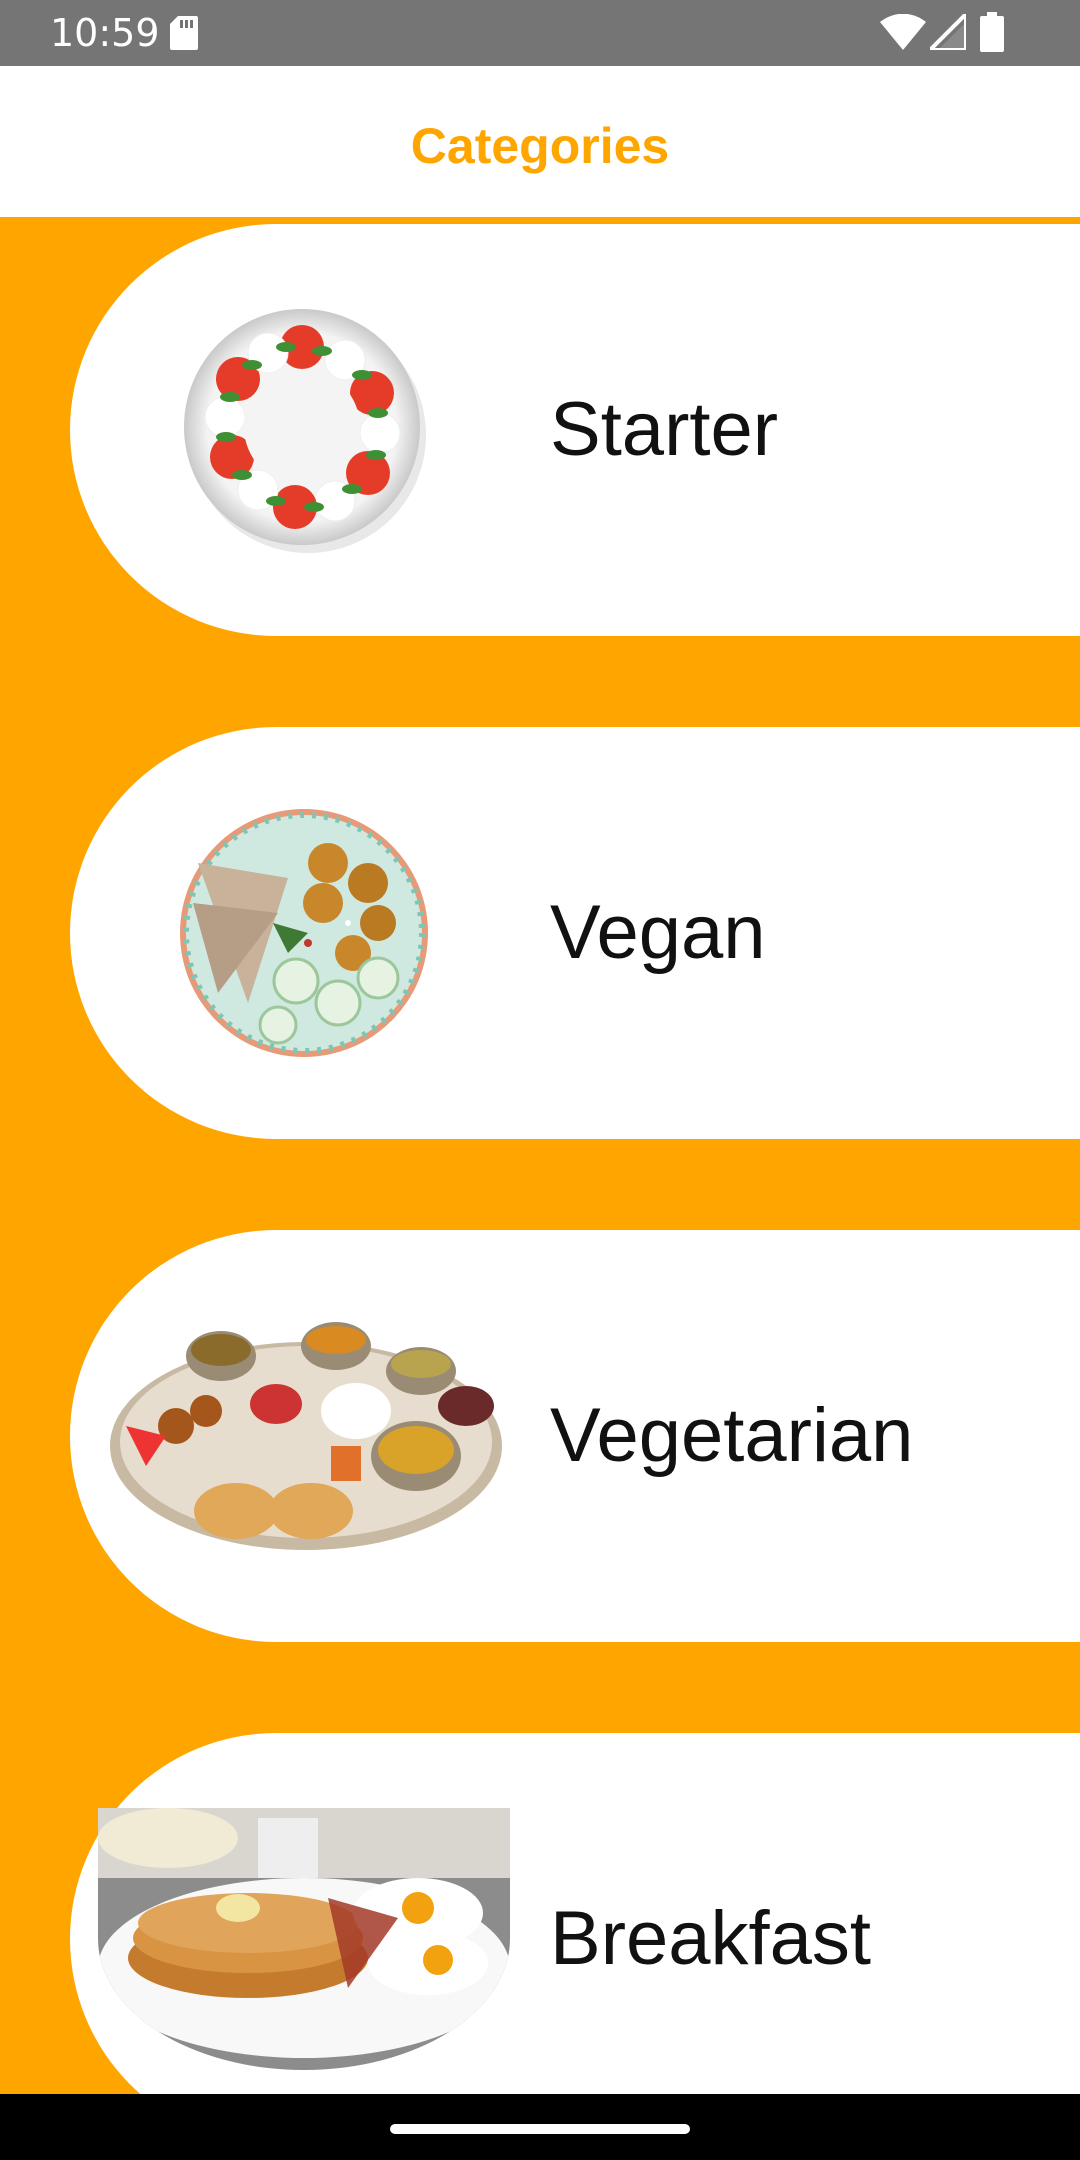 The width and height of the screenshot is (1080, 2160). Describe the element at coordinates (304, 933) in the screenshot. I see `vegan-bowl-image` at that location.